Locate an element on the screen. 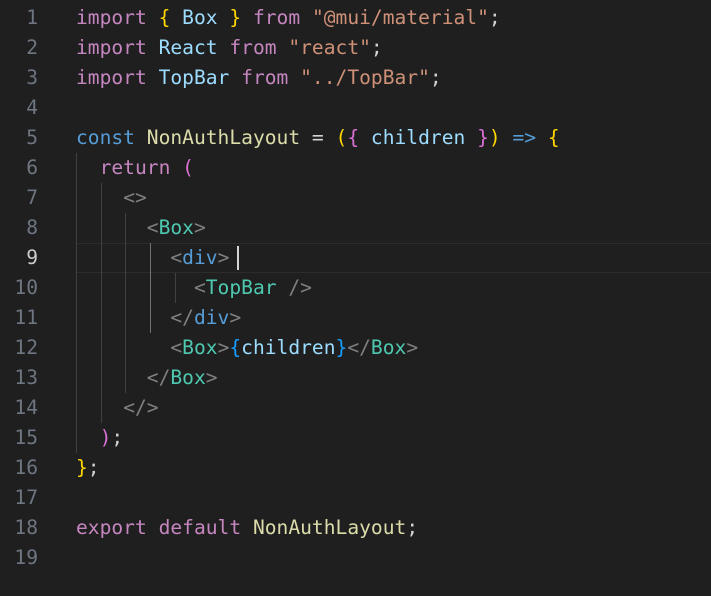 Image resolution: width=711 pixels, height=596 pixels. code-line: 16}; is located at coordinates (355, 468).